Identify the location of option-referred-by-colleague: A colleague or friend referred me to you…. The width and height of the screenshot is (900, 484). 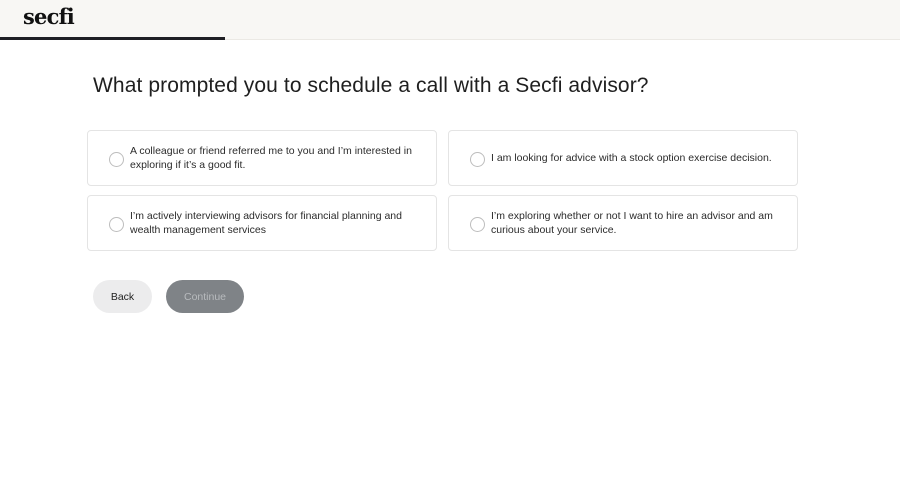
(262, 158).